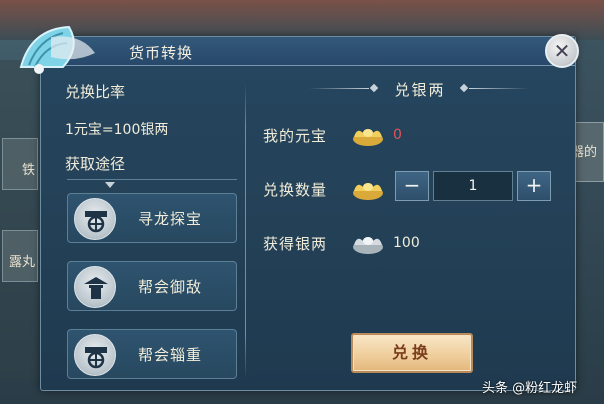 The image size is (604, 404). What do you see at coordinates (397, 135) in the screenshot?
I see `my-yuanbao-value: 0` at bounding box center [397, 135].